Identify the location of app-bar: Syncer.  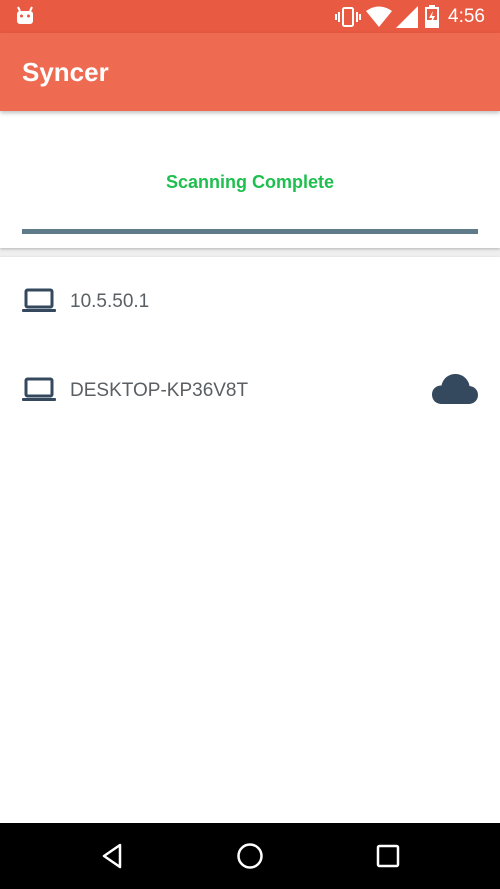
(250, 72).